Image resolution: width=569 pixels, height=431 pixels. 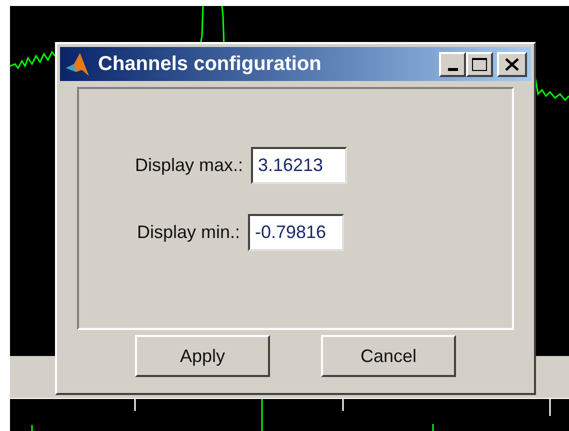 What do you see at coordinates (188, 165) in the screenshot?
I see `field-label: Display max.:` at bounding box center [188, 165].